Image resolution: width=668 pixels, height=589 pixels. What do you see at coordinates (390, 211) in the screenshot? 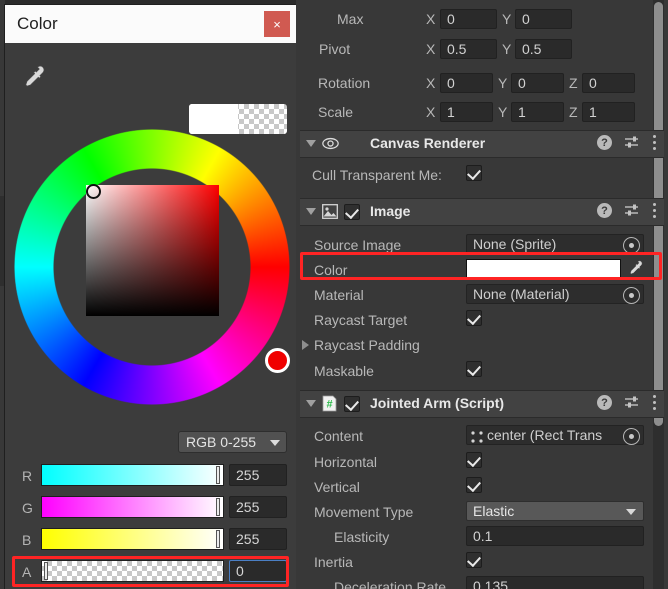
I see `image-title: Image` at bounding box center [390, 211].